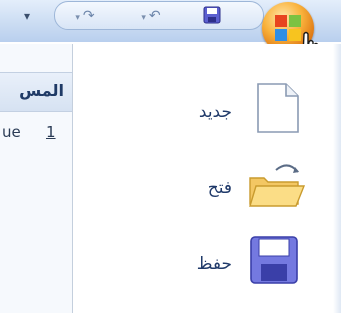 This screenshot has width=341, height=313. What do you see at coordinates (41, 90) in the screenshot?
I see `column-header-text: المس` at bounding box center [41, 90].